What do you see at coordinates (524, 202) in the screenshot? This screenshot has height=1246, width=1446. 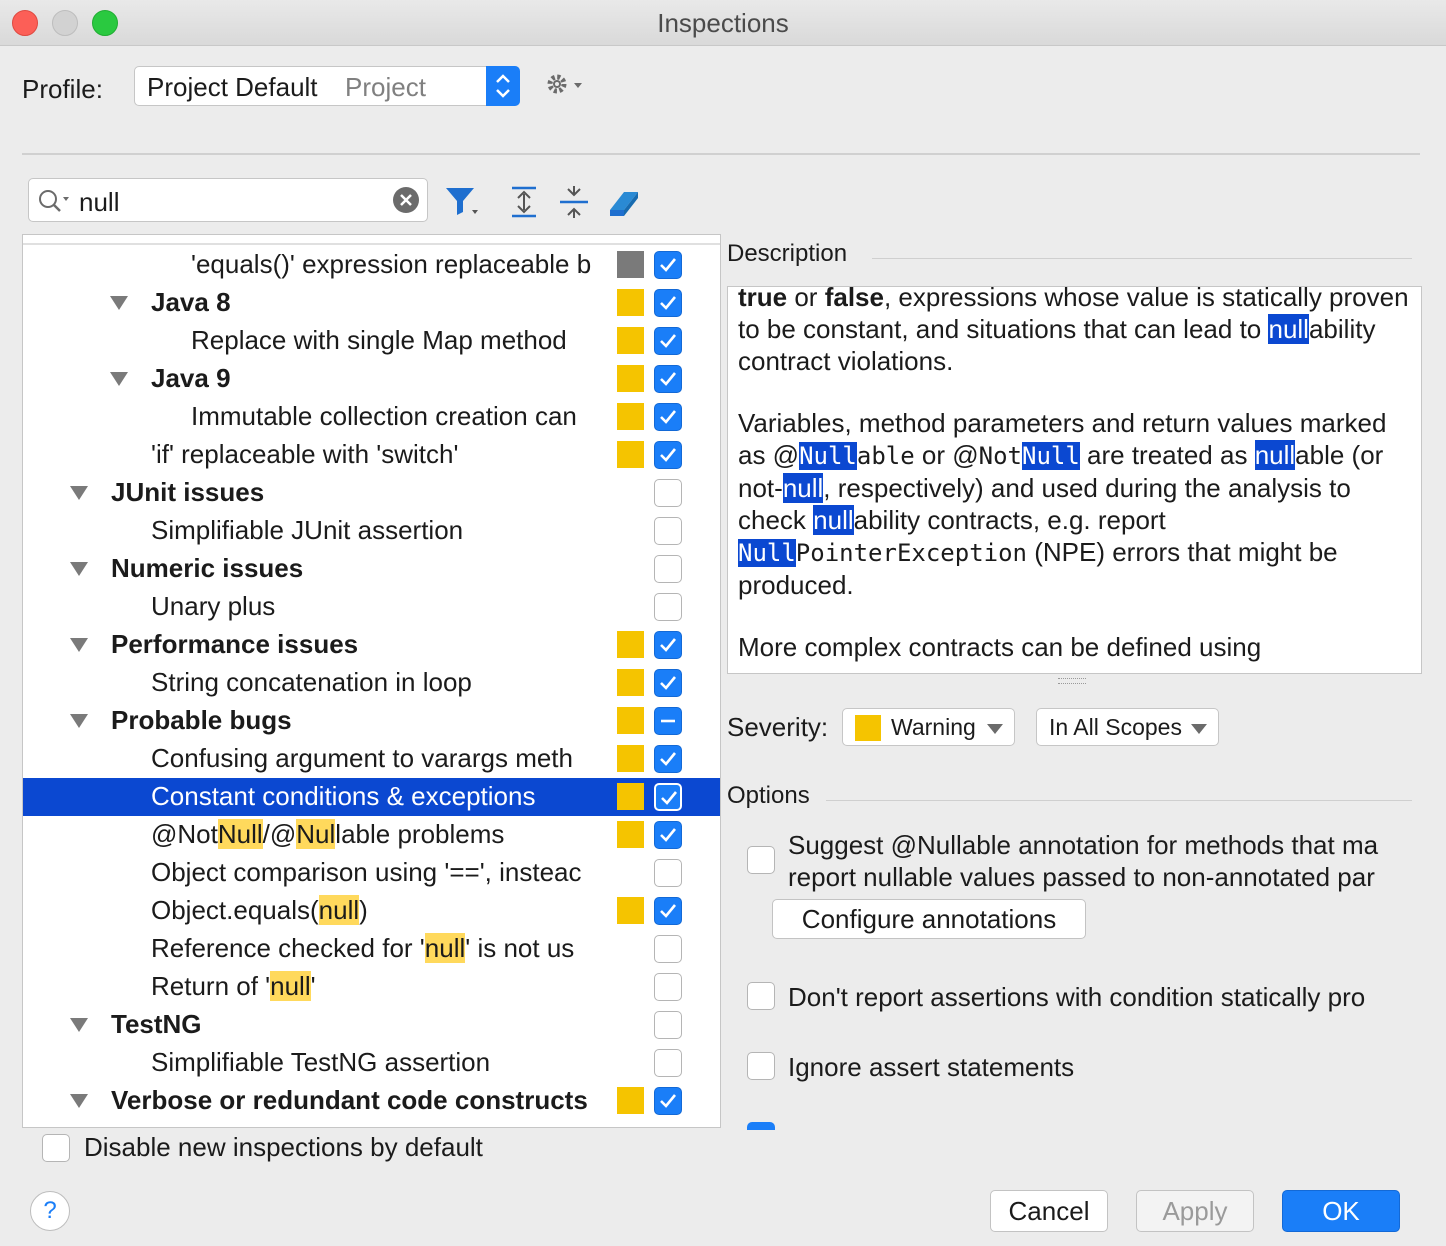 I see `expand-all-icon` at bounding box center [524, 202].